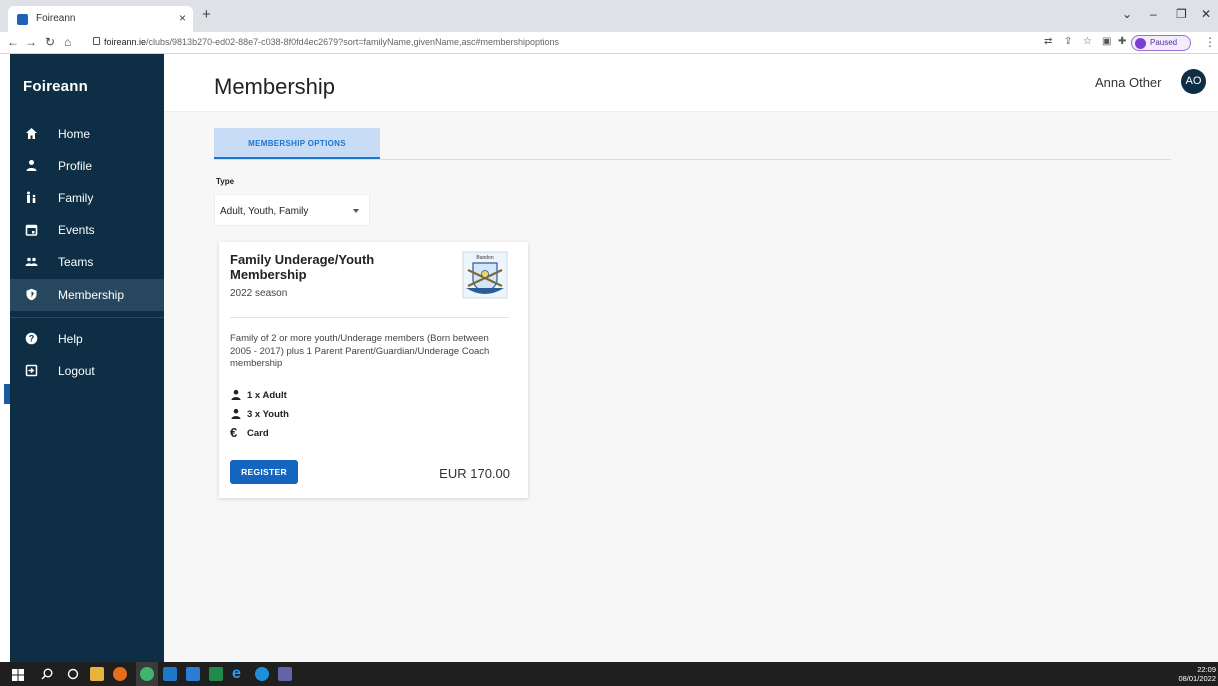 Image resolution: width=1218 pixels, height=686 pixels. I want to click on clock-date: 08/01/2022, so click(1197, 678).